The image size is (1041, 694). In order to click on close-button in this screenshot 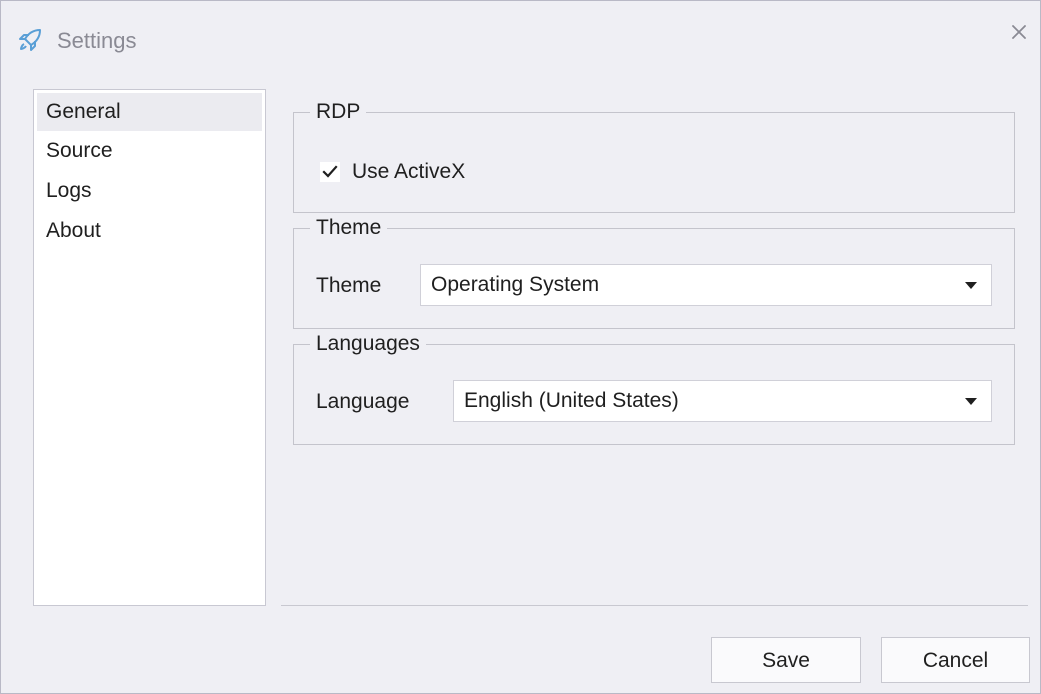, I will do `click(1019, 32)`.